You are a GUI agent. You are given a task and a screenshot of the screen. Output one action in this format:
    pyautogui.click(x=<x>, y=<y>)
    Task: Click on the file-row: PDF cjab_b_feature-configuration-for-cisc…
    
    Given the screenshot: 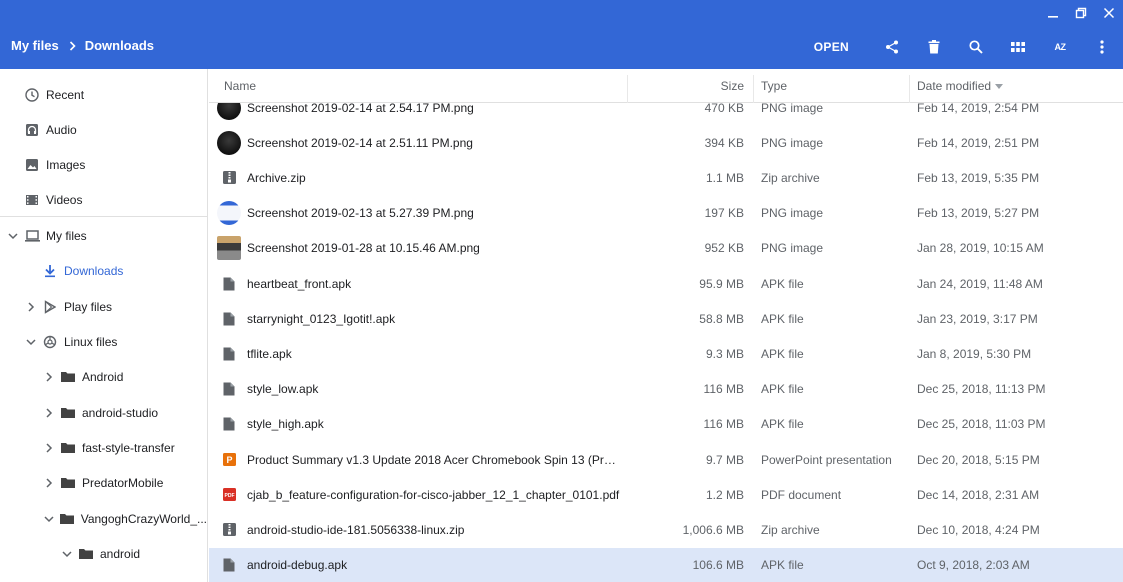 What is the action you would take?
    pyautogui.click(x=666, y=494)
    